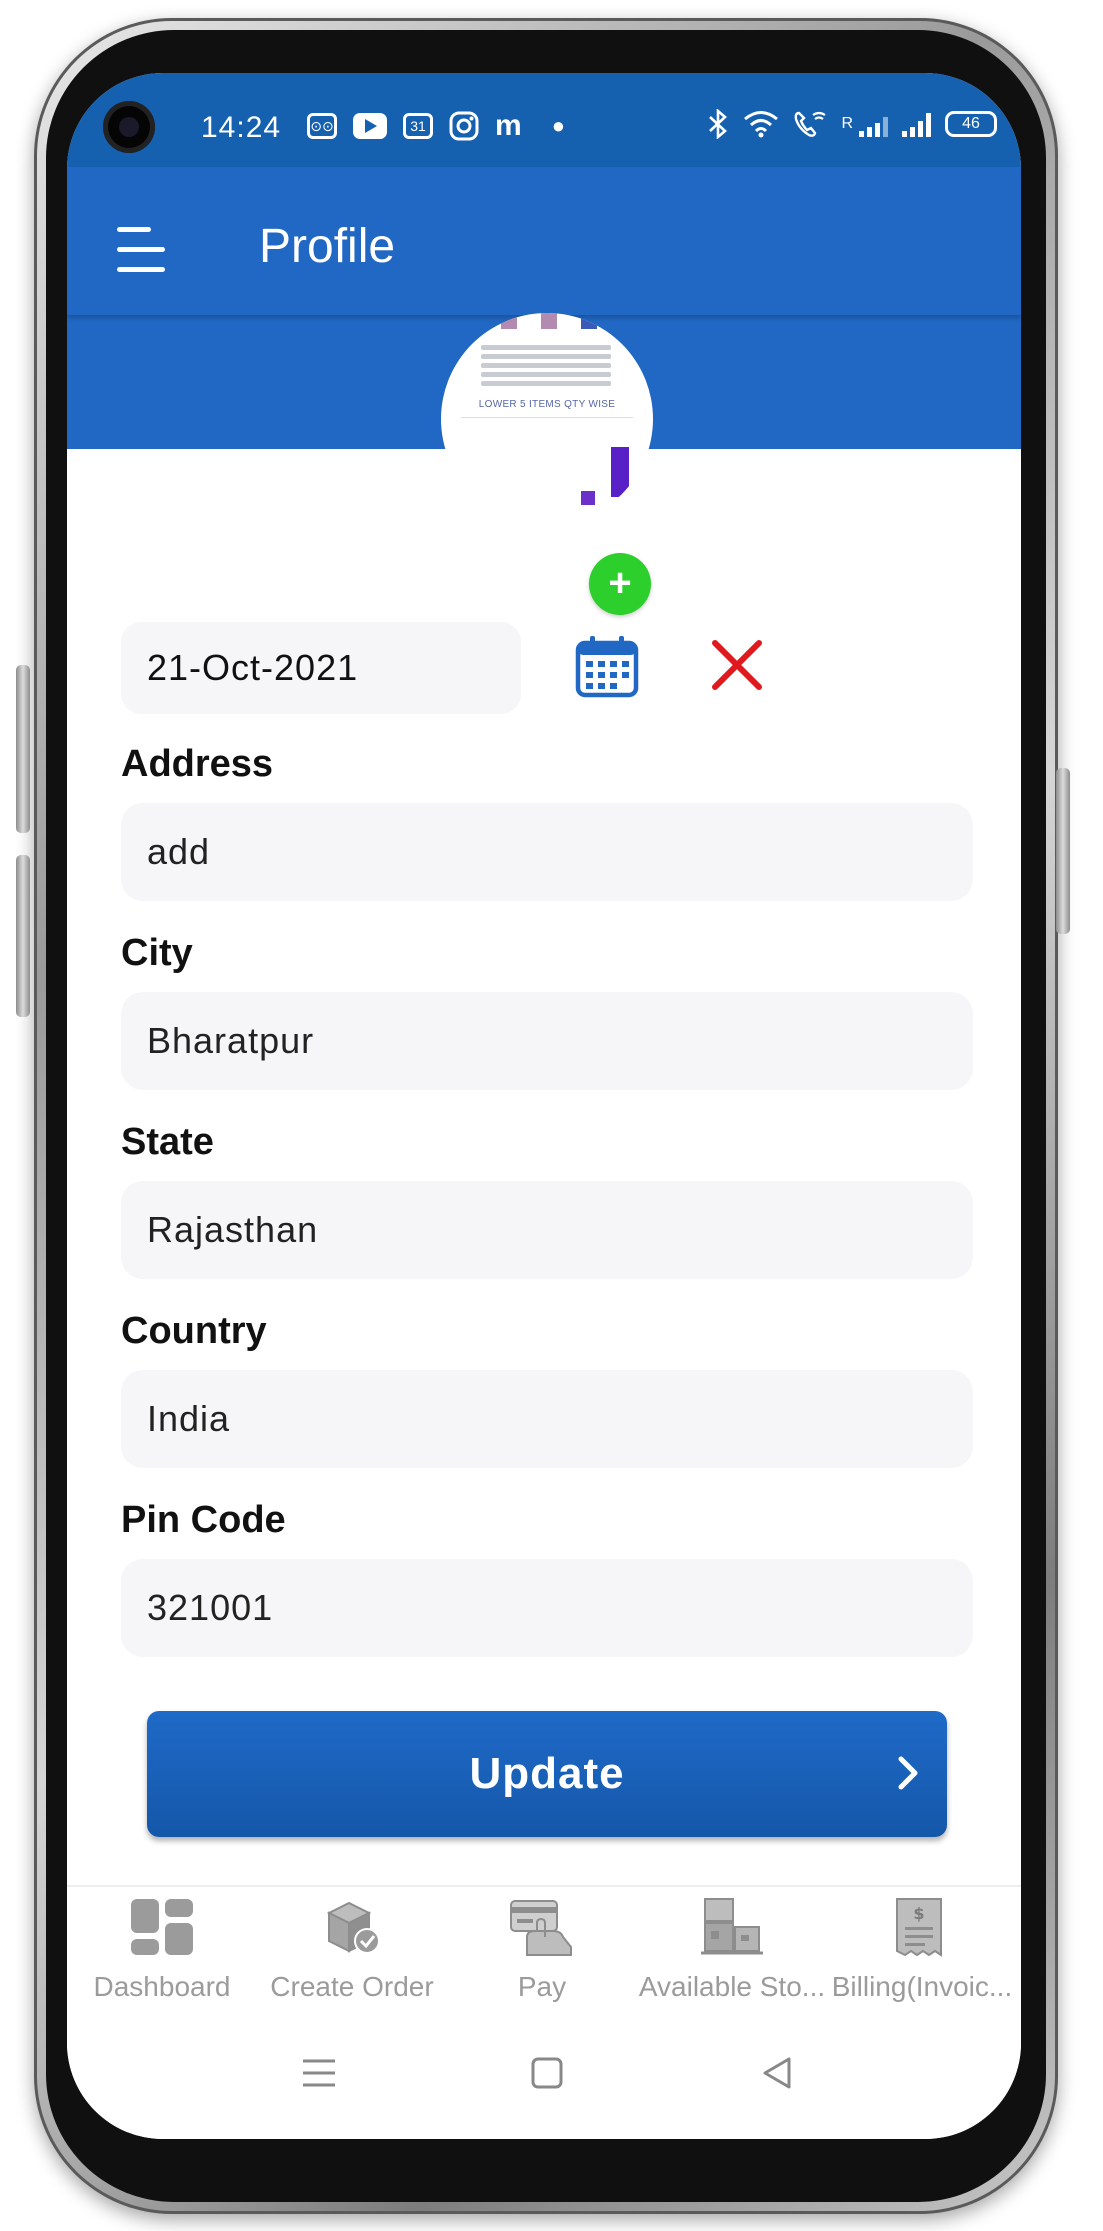 Image resolution: width=1103 pixels, height=2231 pixels. What do you see at coordinates (971, 124) in the screenshot?
I see `battery-icon: 46` at bounding box center [971, 124].